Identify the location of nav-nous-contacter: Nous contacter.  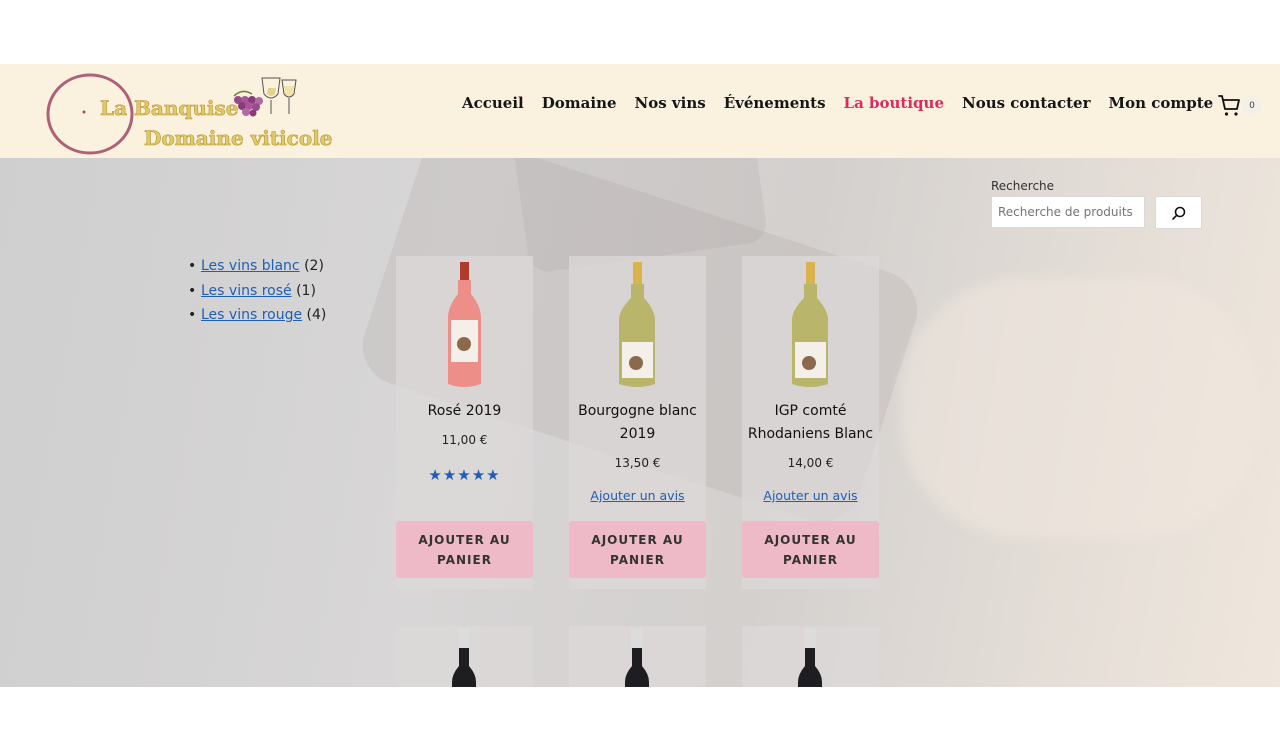
(1026, 106).